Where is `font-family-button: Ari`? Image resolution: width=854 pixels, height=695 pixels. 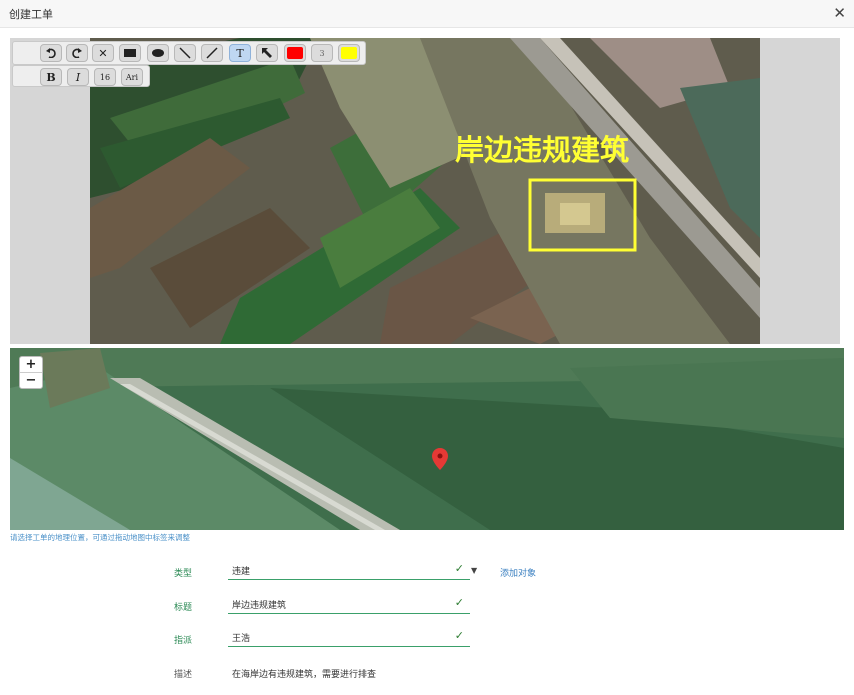
font-family-button: Ari is located at coordinates (132, 77).